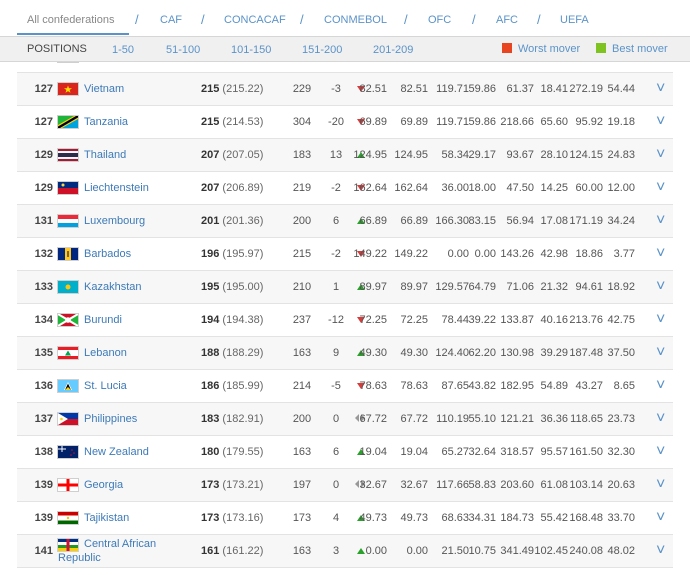 The image size is (690, 575). Describe the element at coordinates (104, 89) in the screenshot. I see `country-link: Vietnam` at that location.